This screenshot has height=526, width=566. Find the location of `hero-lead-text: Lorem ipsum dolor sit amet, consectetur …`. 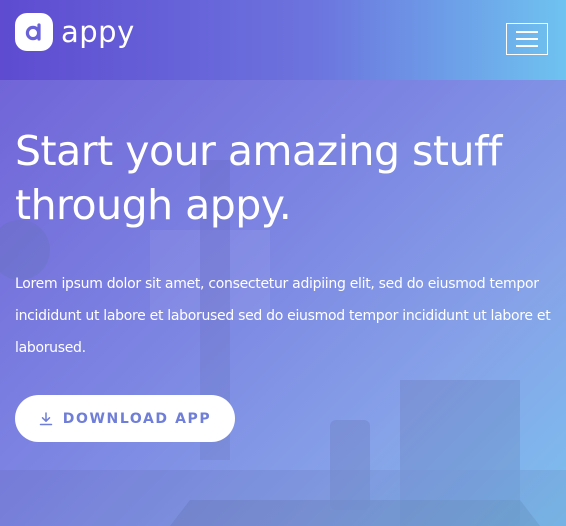

hero-lead-text: Lorem ipsum dolor sit amet, consectetur … is located at coordinates (283, 316).